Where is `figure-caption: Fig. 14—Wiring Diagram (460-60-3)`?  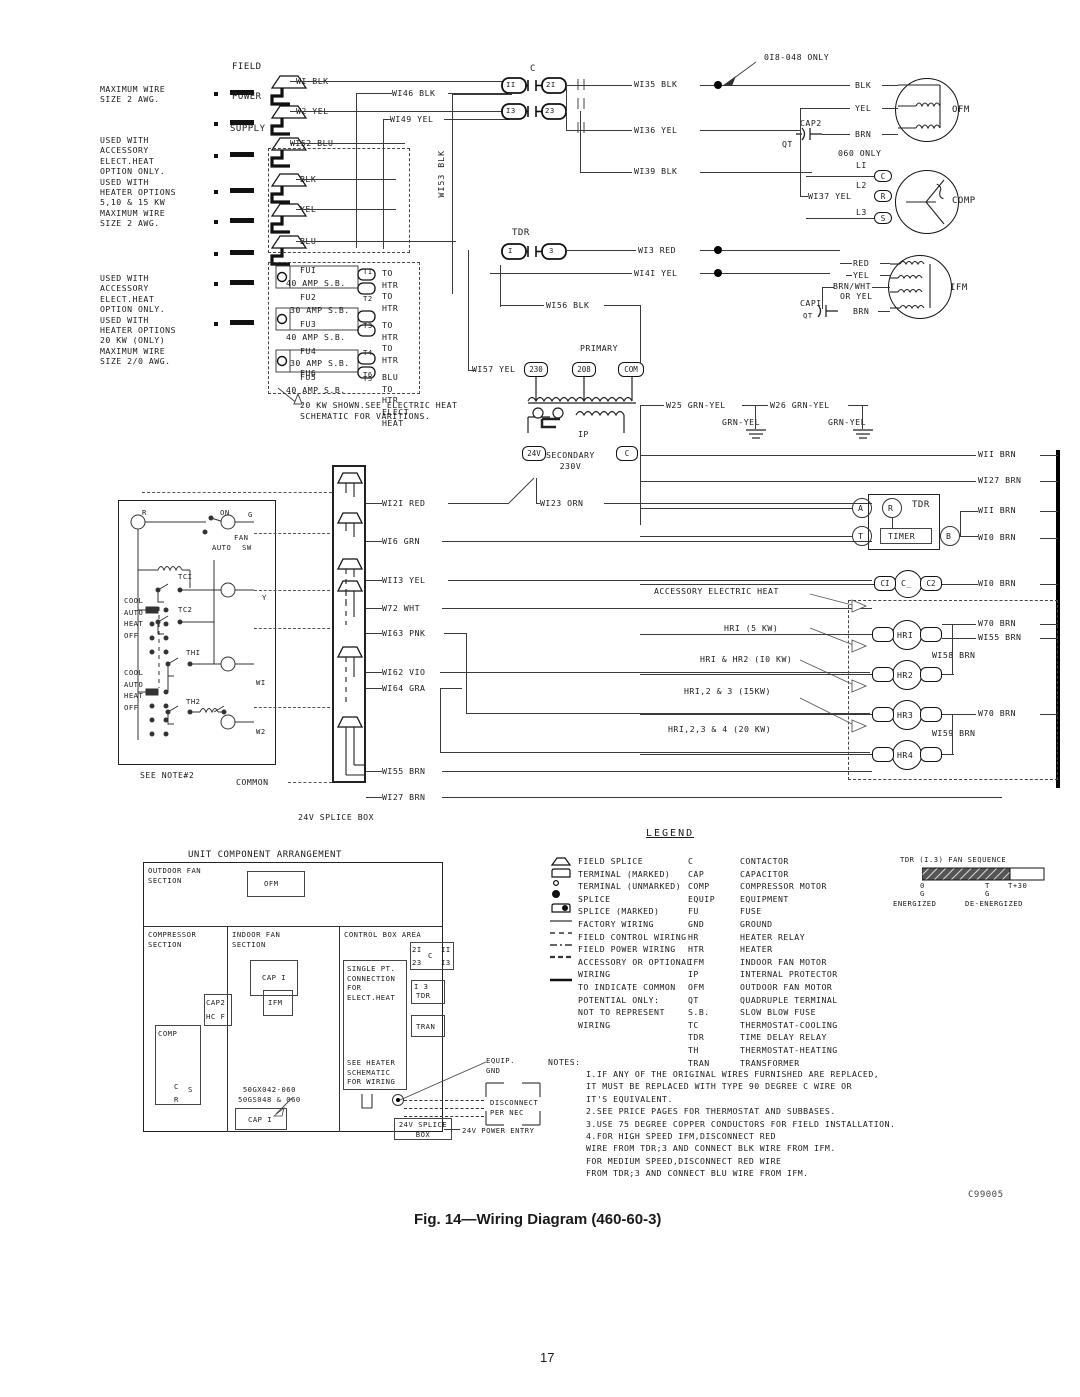 figure-caption: Fig. 14—Wiring Diagram (460-60-3) is located at coordinates (538, 1219).